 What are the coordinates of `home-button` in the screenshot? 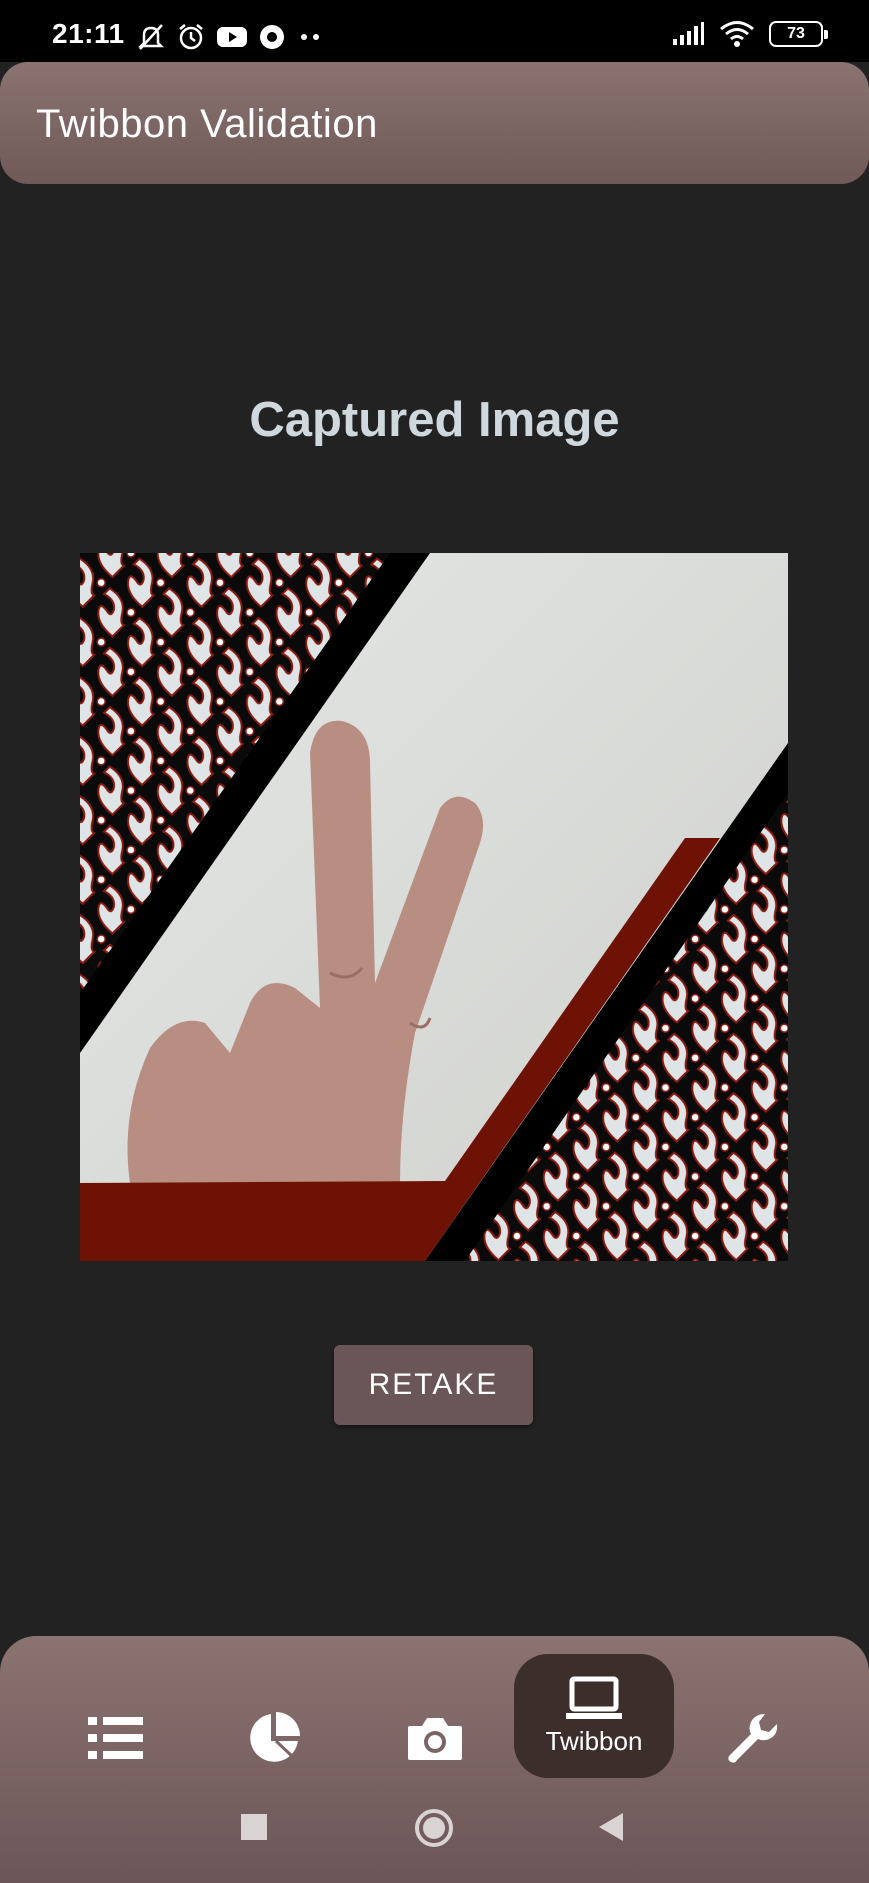 It's located at (434, 1828).